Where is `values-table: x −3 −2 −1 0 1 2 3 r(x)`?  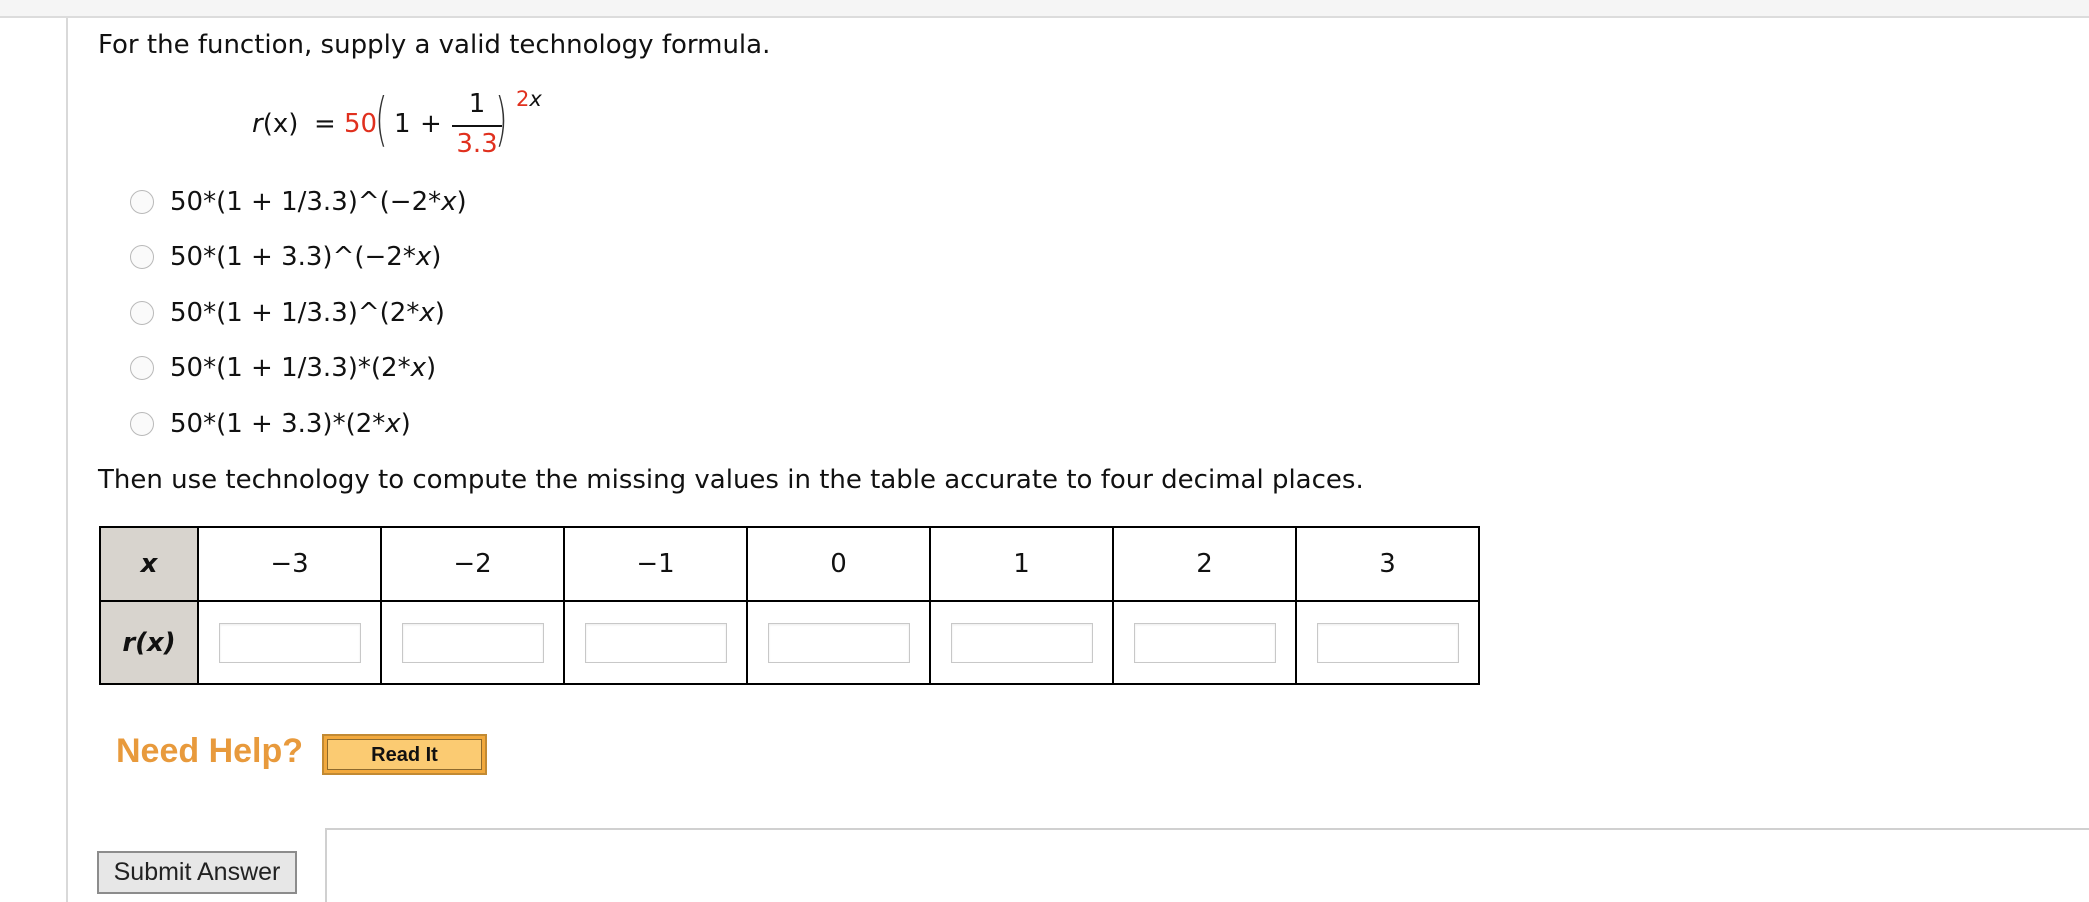 values-table: x −3 −2 −1 0 1 2 3 r(x) is located at coordinates (789, 605).